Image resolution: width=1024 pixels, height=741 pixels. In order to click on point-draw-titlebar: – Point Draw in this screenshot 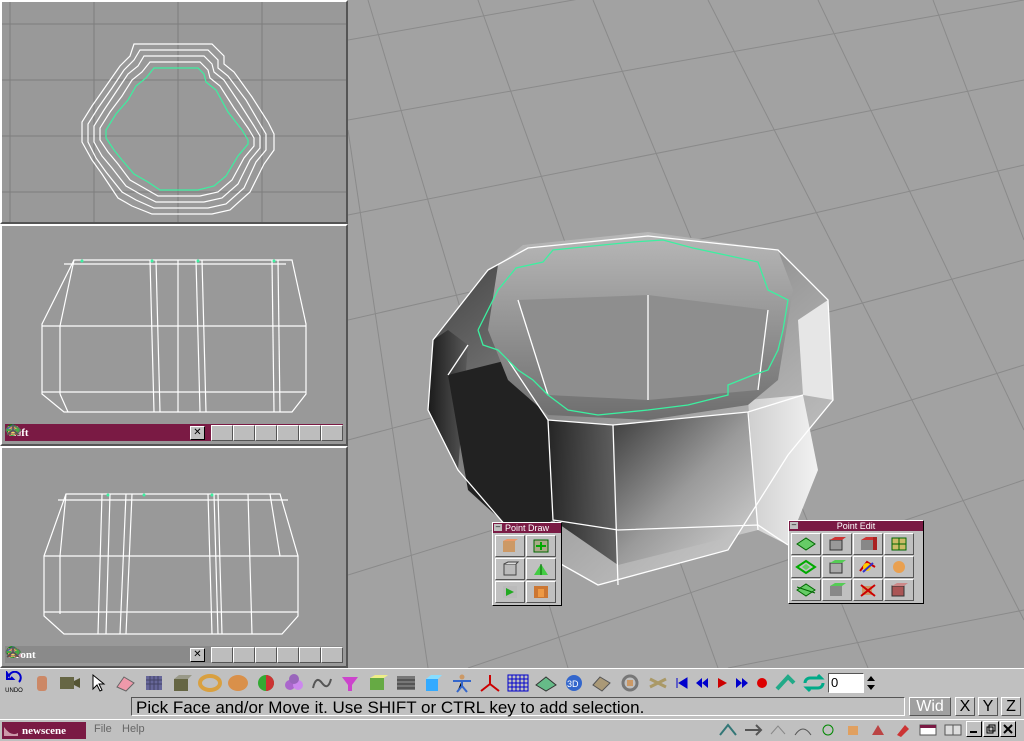, I will do `click(527, 528)`.